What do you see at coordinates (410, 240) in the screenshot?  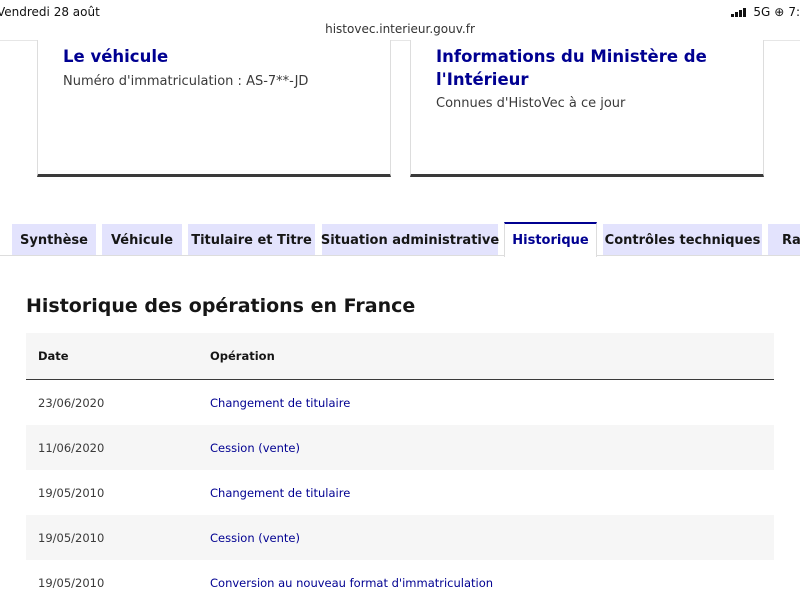 I see `tab-situation-administrative: Situation administrative` at bounding box center [410, 240].